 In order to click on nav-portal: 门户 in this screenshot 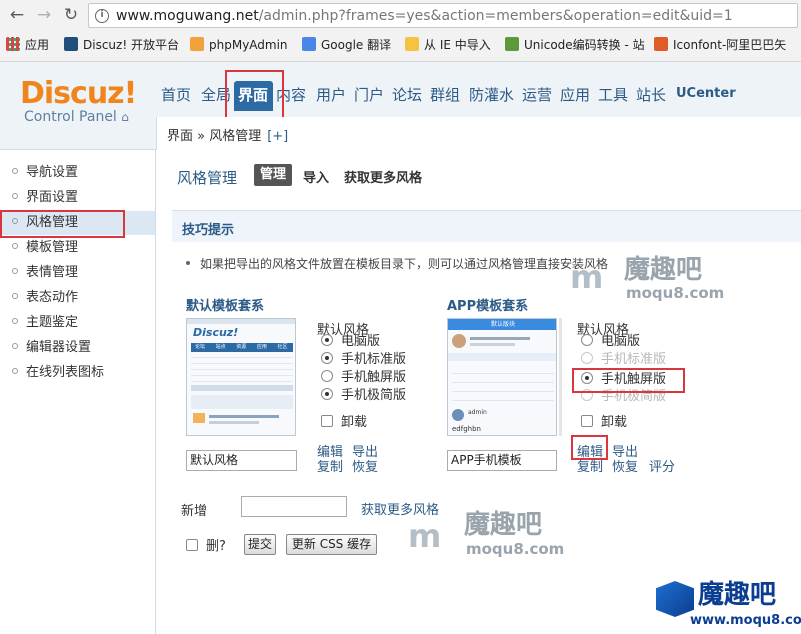, I will do `click(369, 94)`.